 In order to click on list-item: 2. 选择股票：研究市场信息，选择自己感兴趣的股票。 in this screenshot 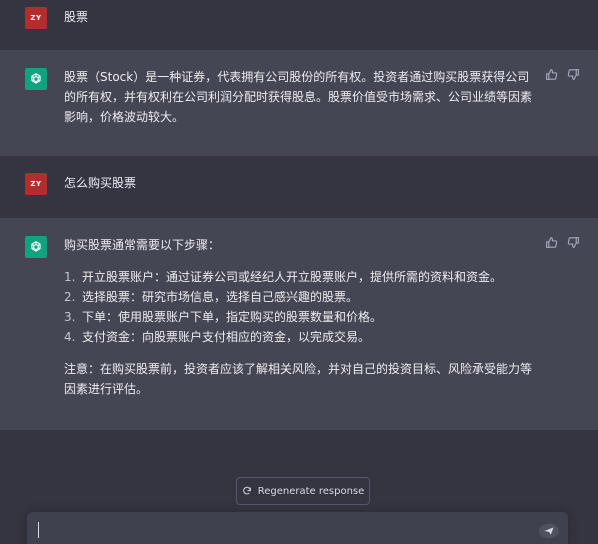, I will do `click(211, 297)`.